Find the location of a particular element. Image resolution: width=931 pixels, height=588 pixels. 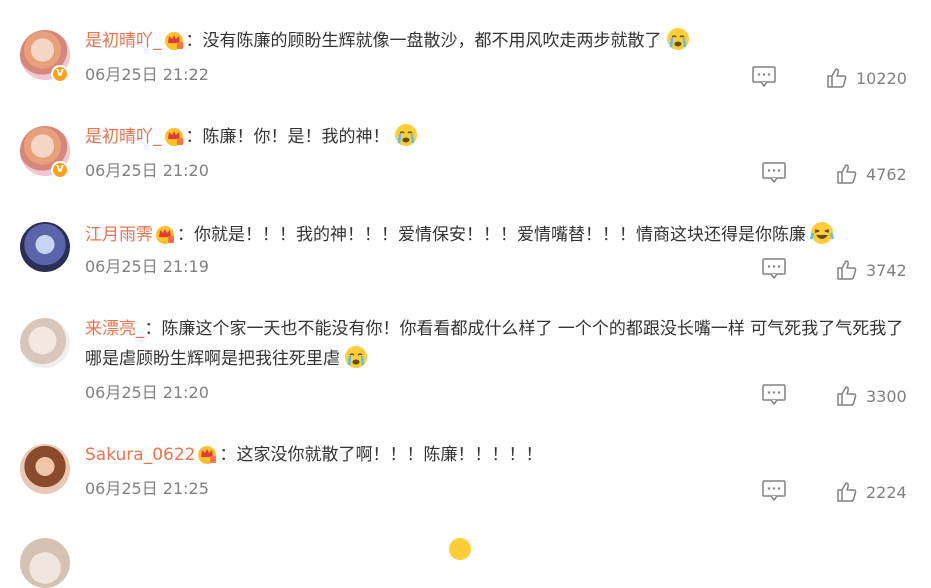

comment-content: 是初晴吖_ ：没有陈廉的顾盼生辉就像一盘散沙，都不用风吹走两步就散了 is located at coordinates (387, 40).